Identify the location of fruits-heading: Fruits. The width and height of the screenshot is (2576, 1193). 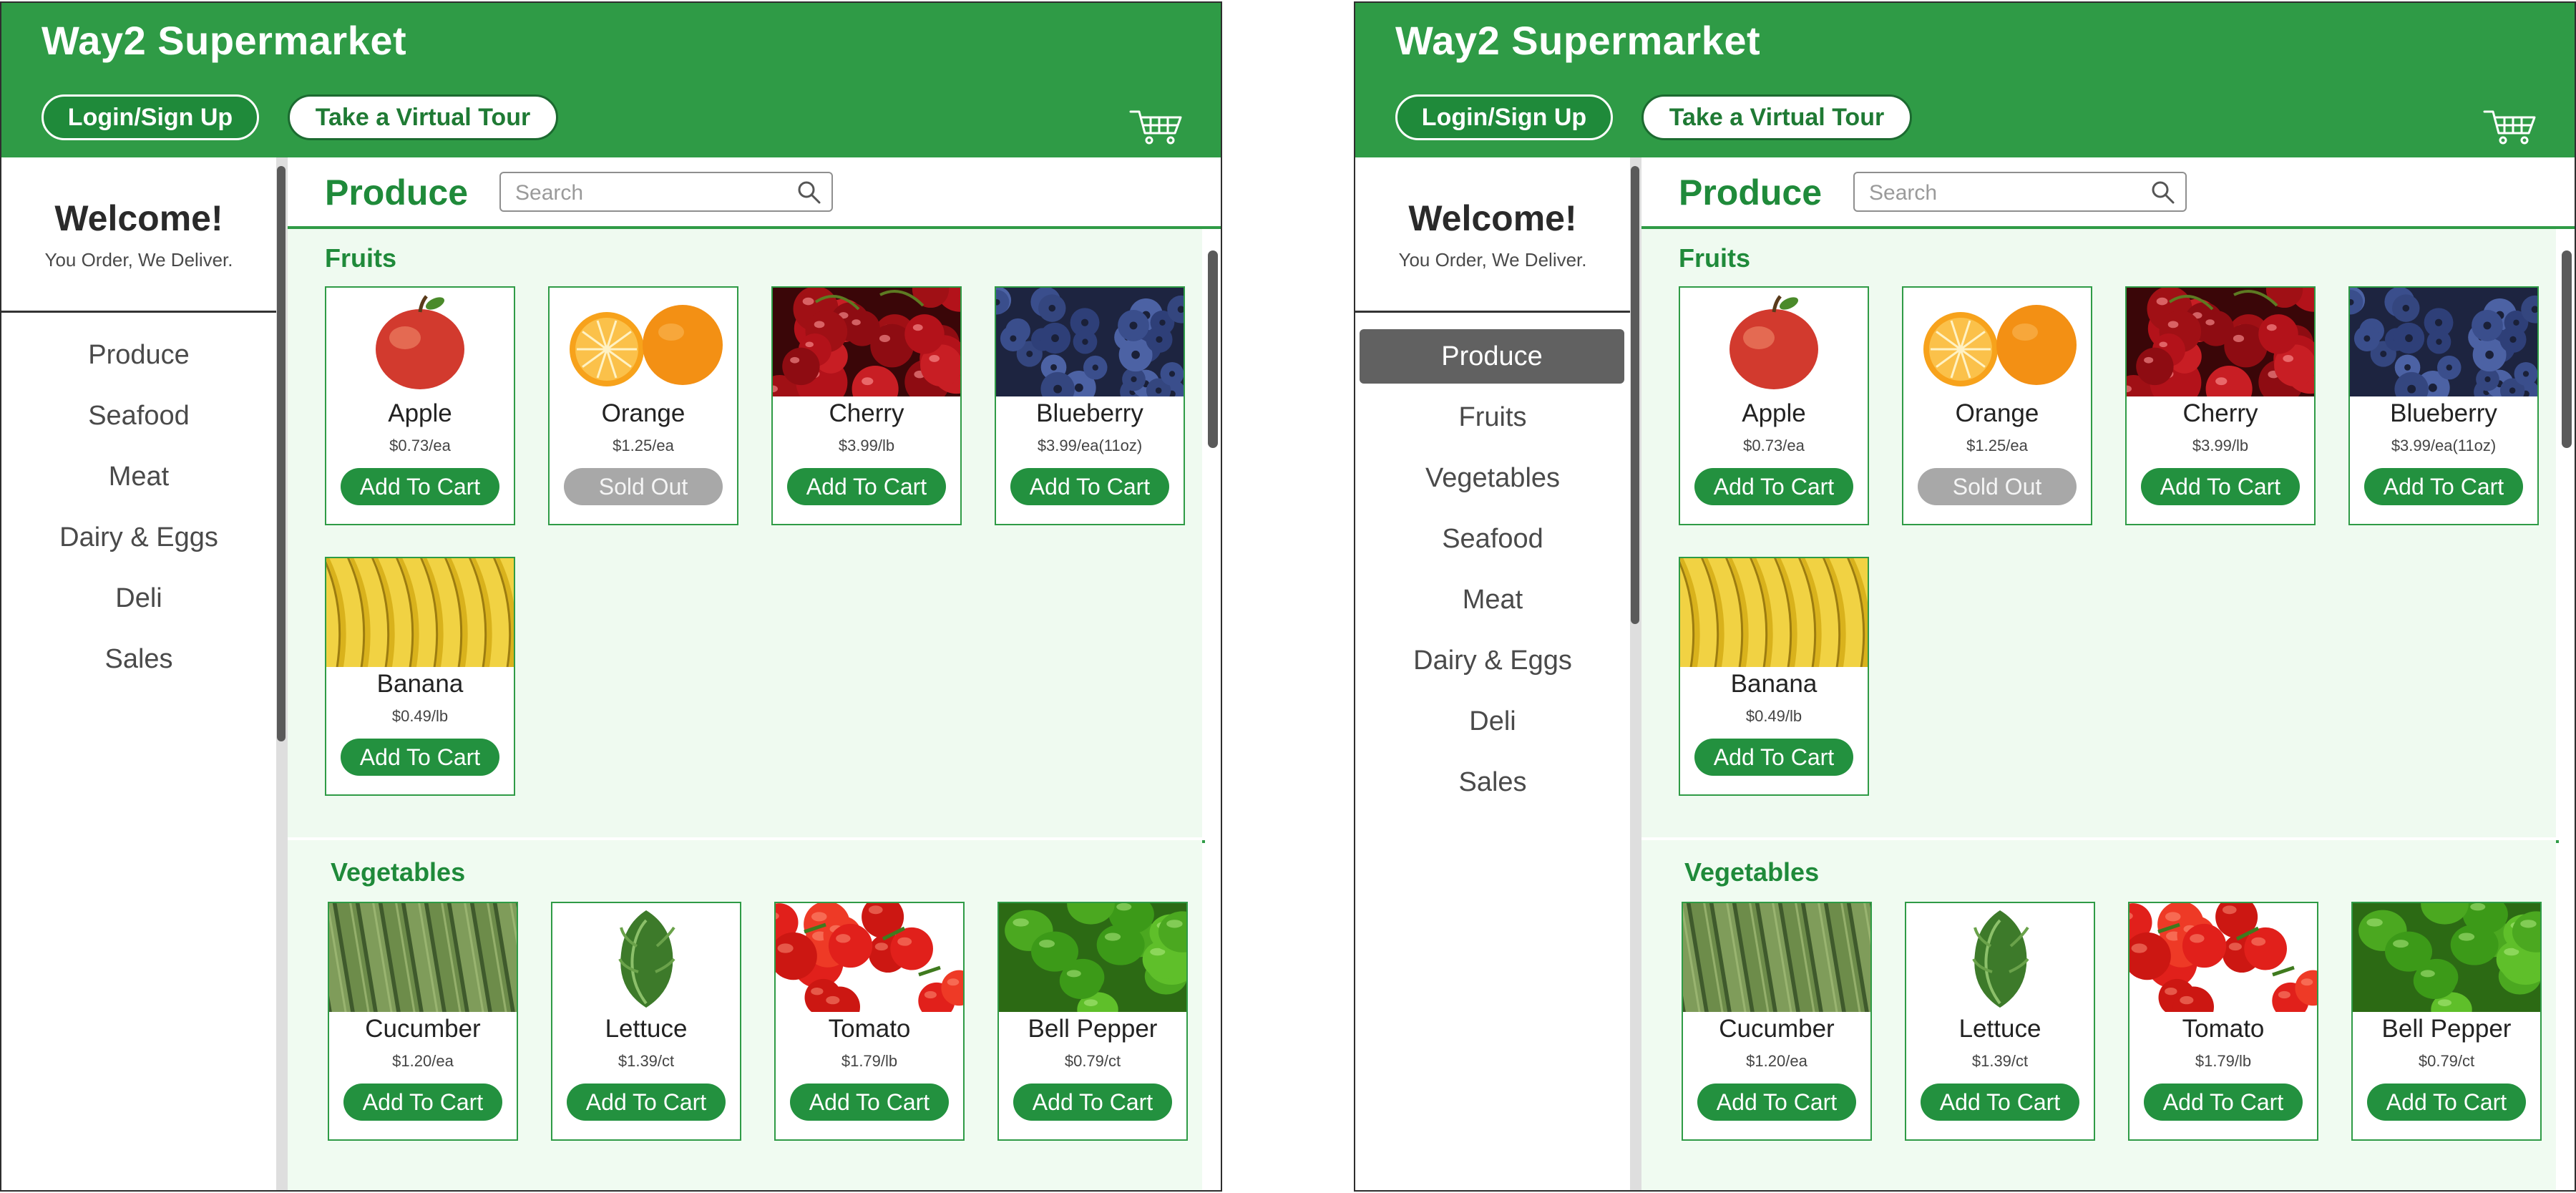
(1715, 258).